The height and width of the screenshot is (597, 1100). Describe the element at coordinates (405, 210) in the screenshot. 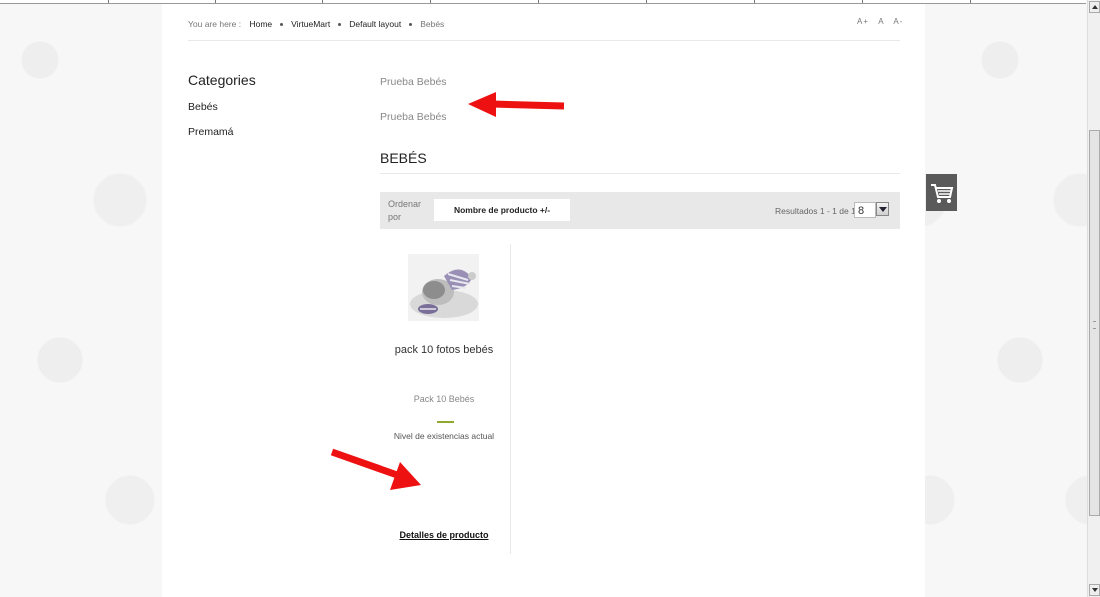

I see `order-by-label: Ordenar por` at that location.